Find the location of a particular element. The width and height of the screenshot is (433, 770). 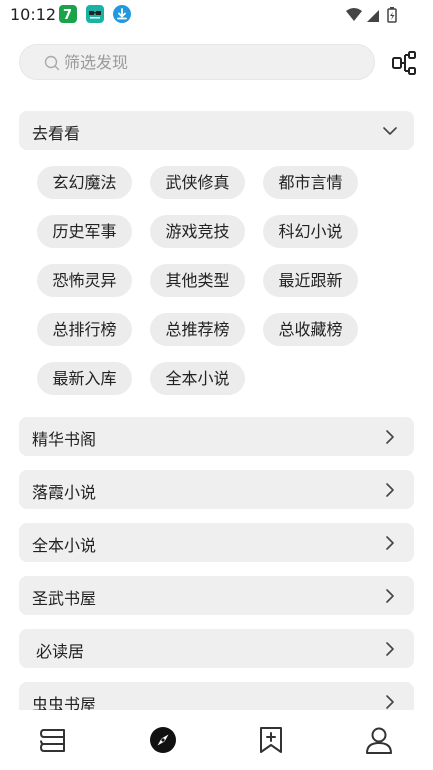

search-icon is located at coordinates (52, 65).